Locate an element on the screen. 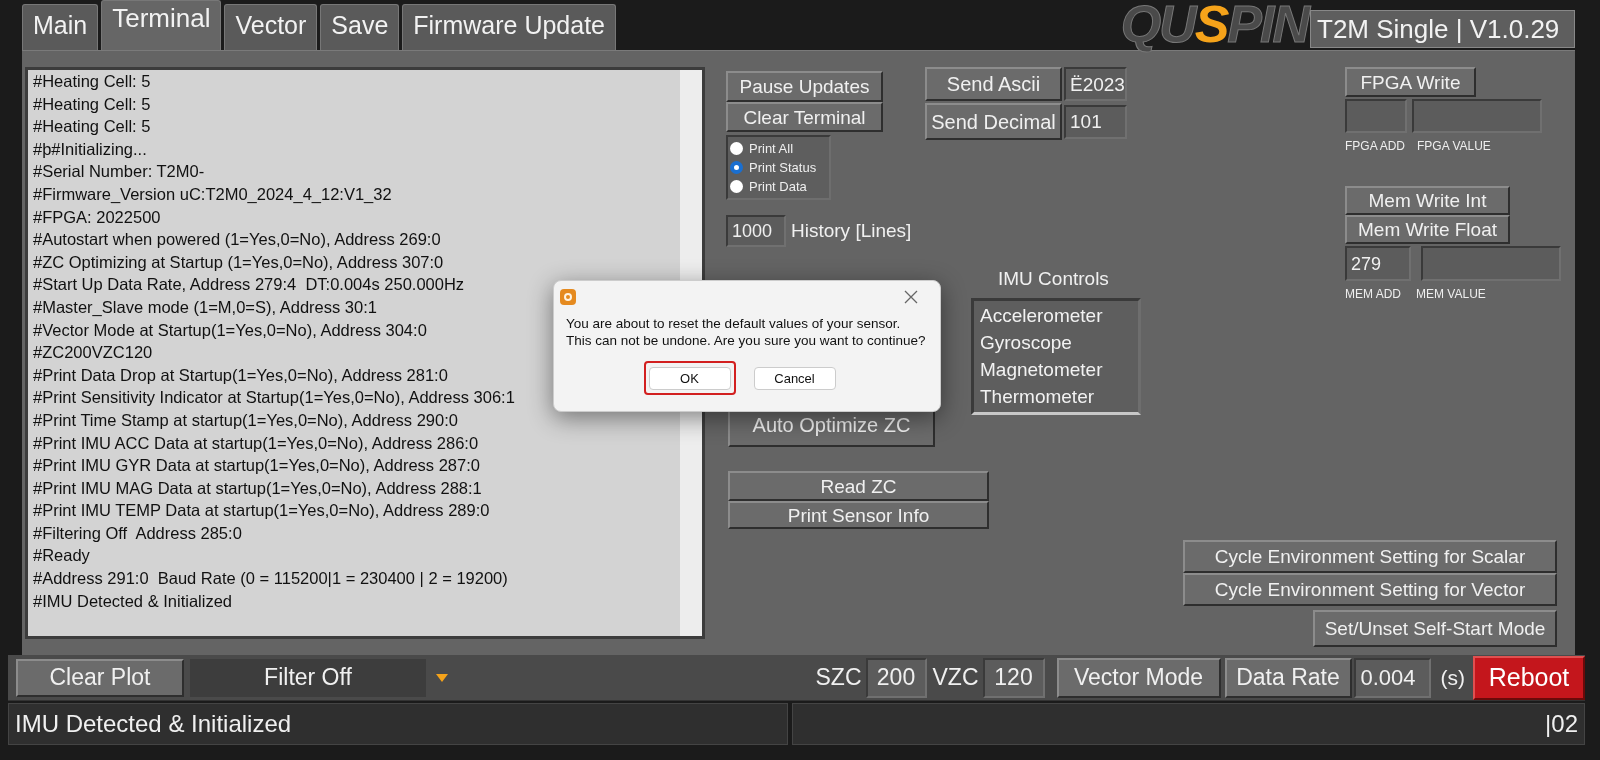  terminal-line: #Print IMU ACC Data at startup(1=Yes,0=No), Address 286:0 is located at coordinates (256, 443).